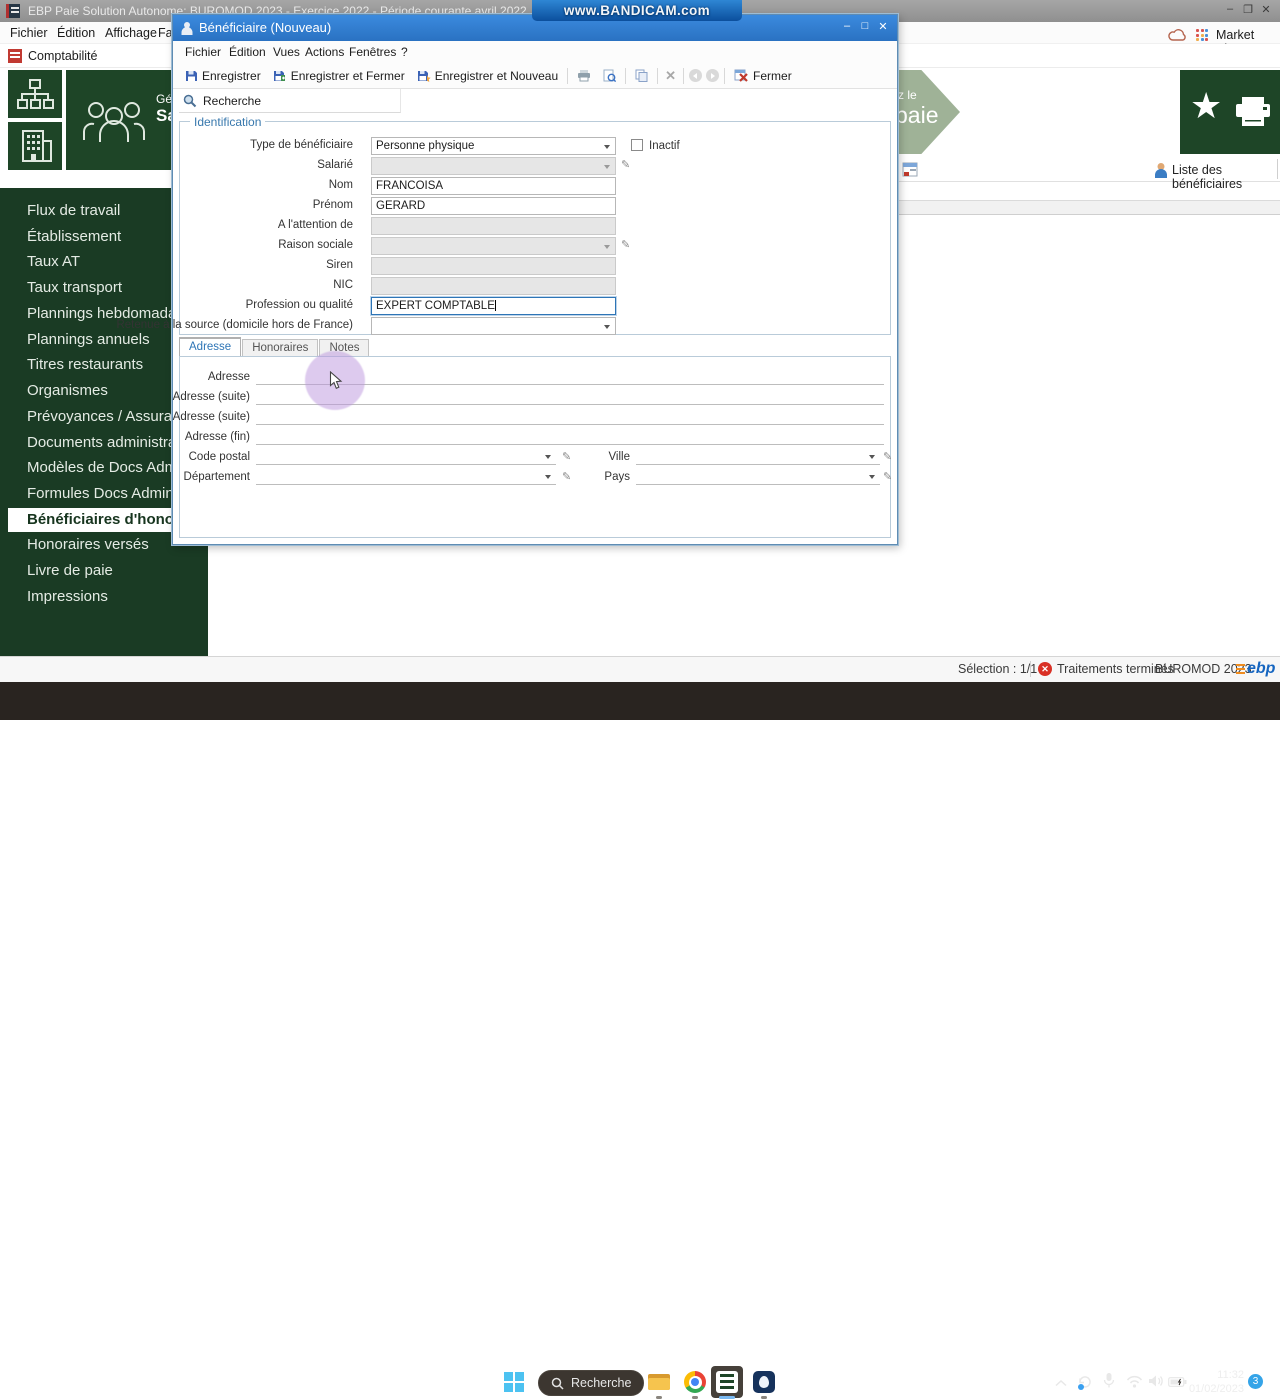 Image resolution: width=1280 pixels, height=1399 pixels. Describe the element at coordinates (404, 52) in the screenshot. I see `menu-aide: ?` at that location.